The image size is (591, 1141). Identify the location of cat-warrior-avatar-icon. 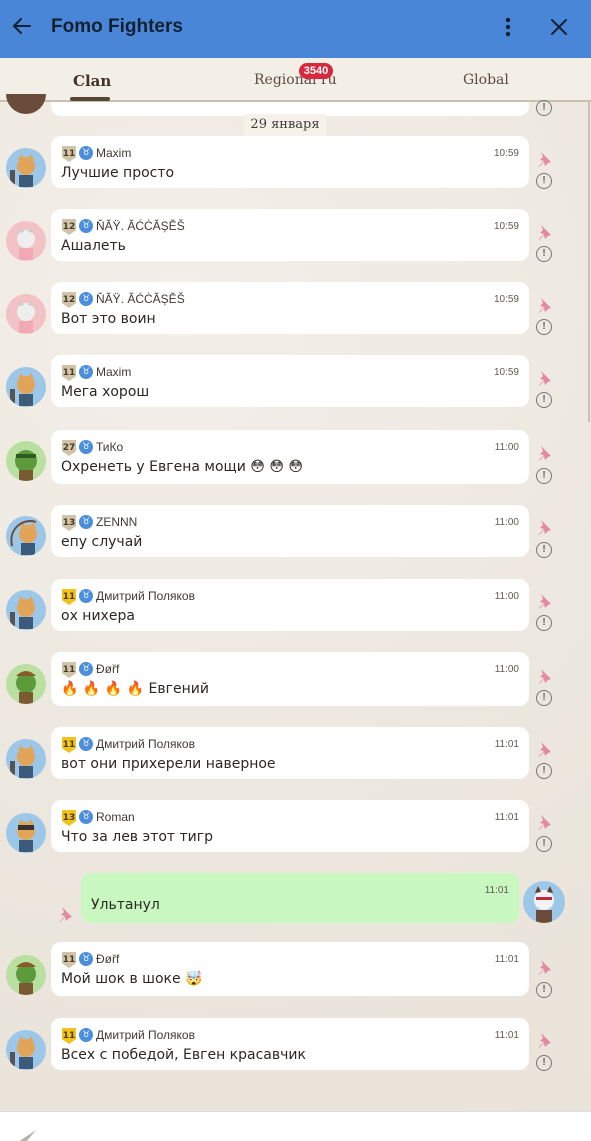
(22, 761).